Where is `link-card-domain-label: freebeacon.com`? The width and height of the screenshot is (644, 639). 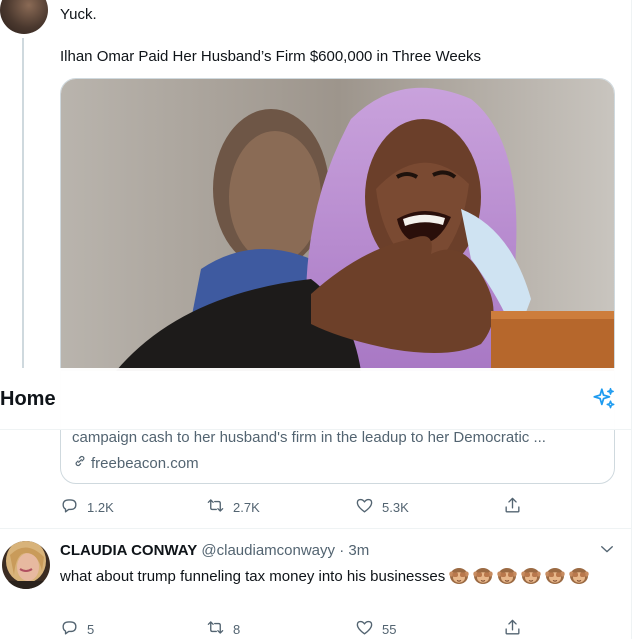
link-card-domain-label: freebeacon.com is located at coordinates (145, 463).